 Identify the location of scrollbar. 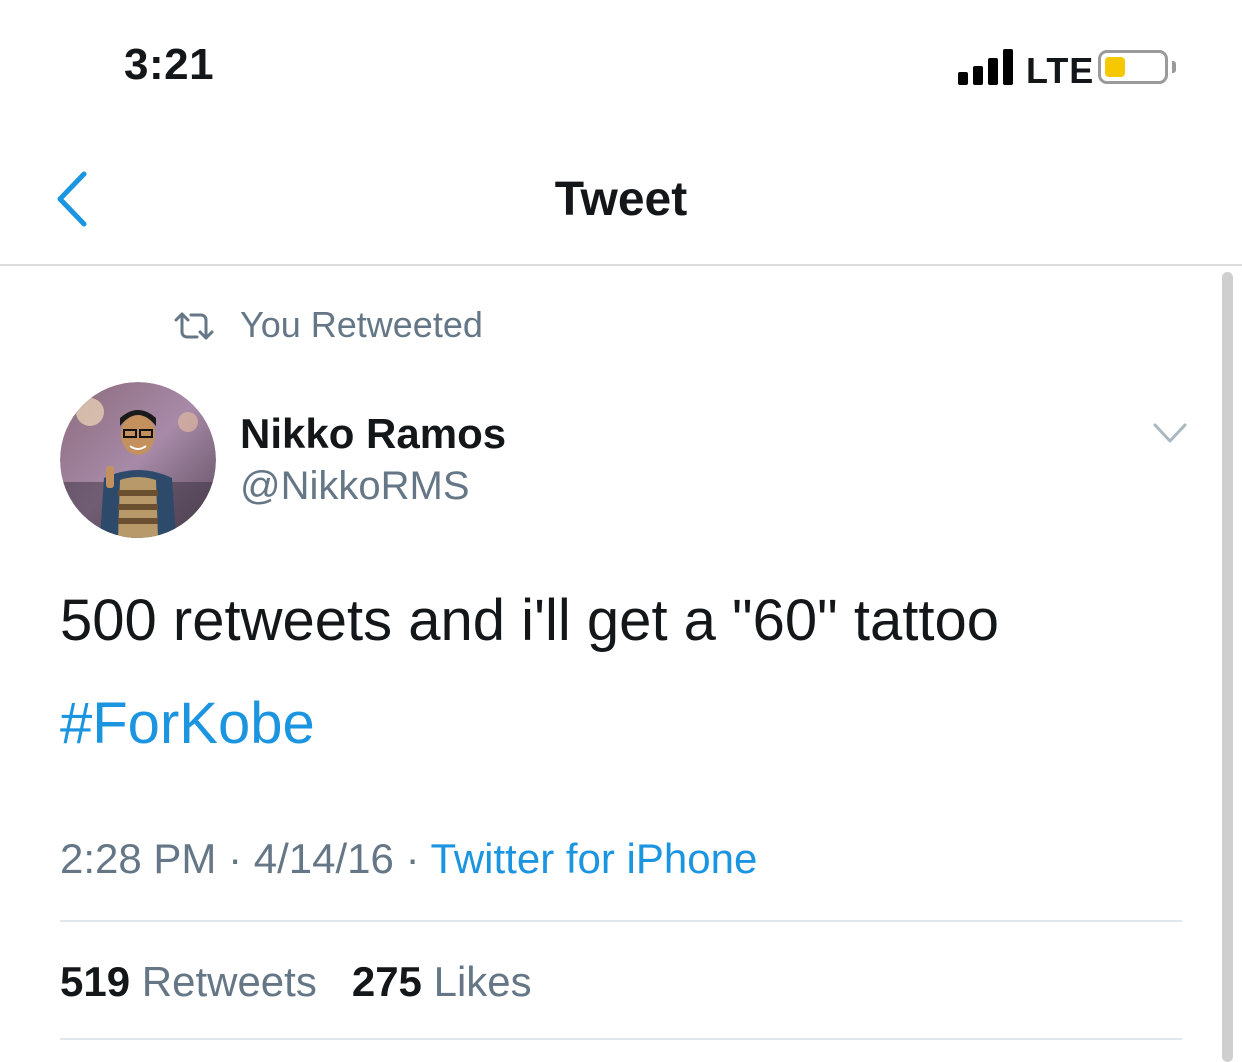
(1227, 667).